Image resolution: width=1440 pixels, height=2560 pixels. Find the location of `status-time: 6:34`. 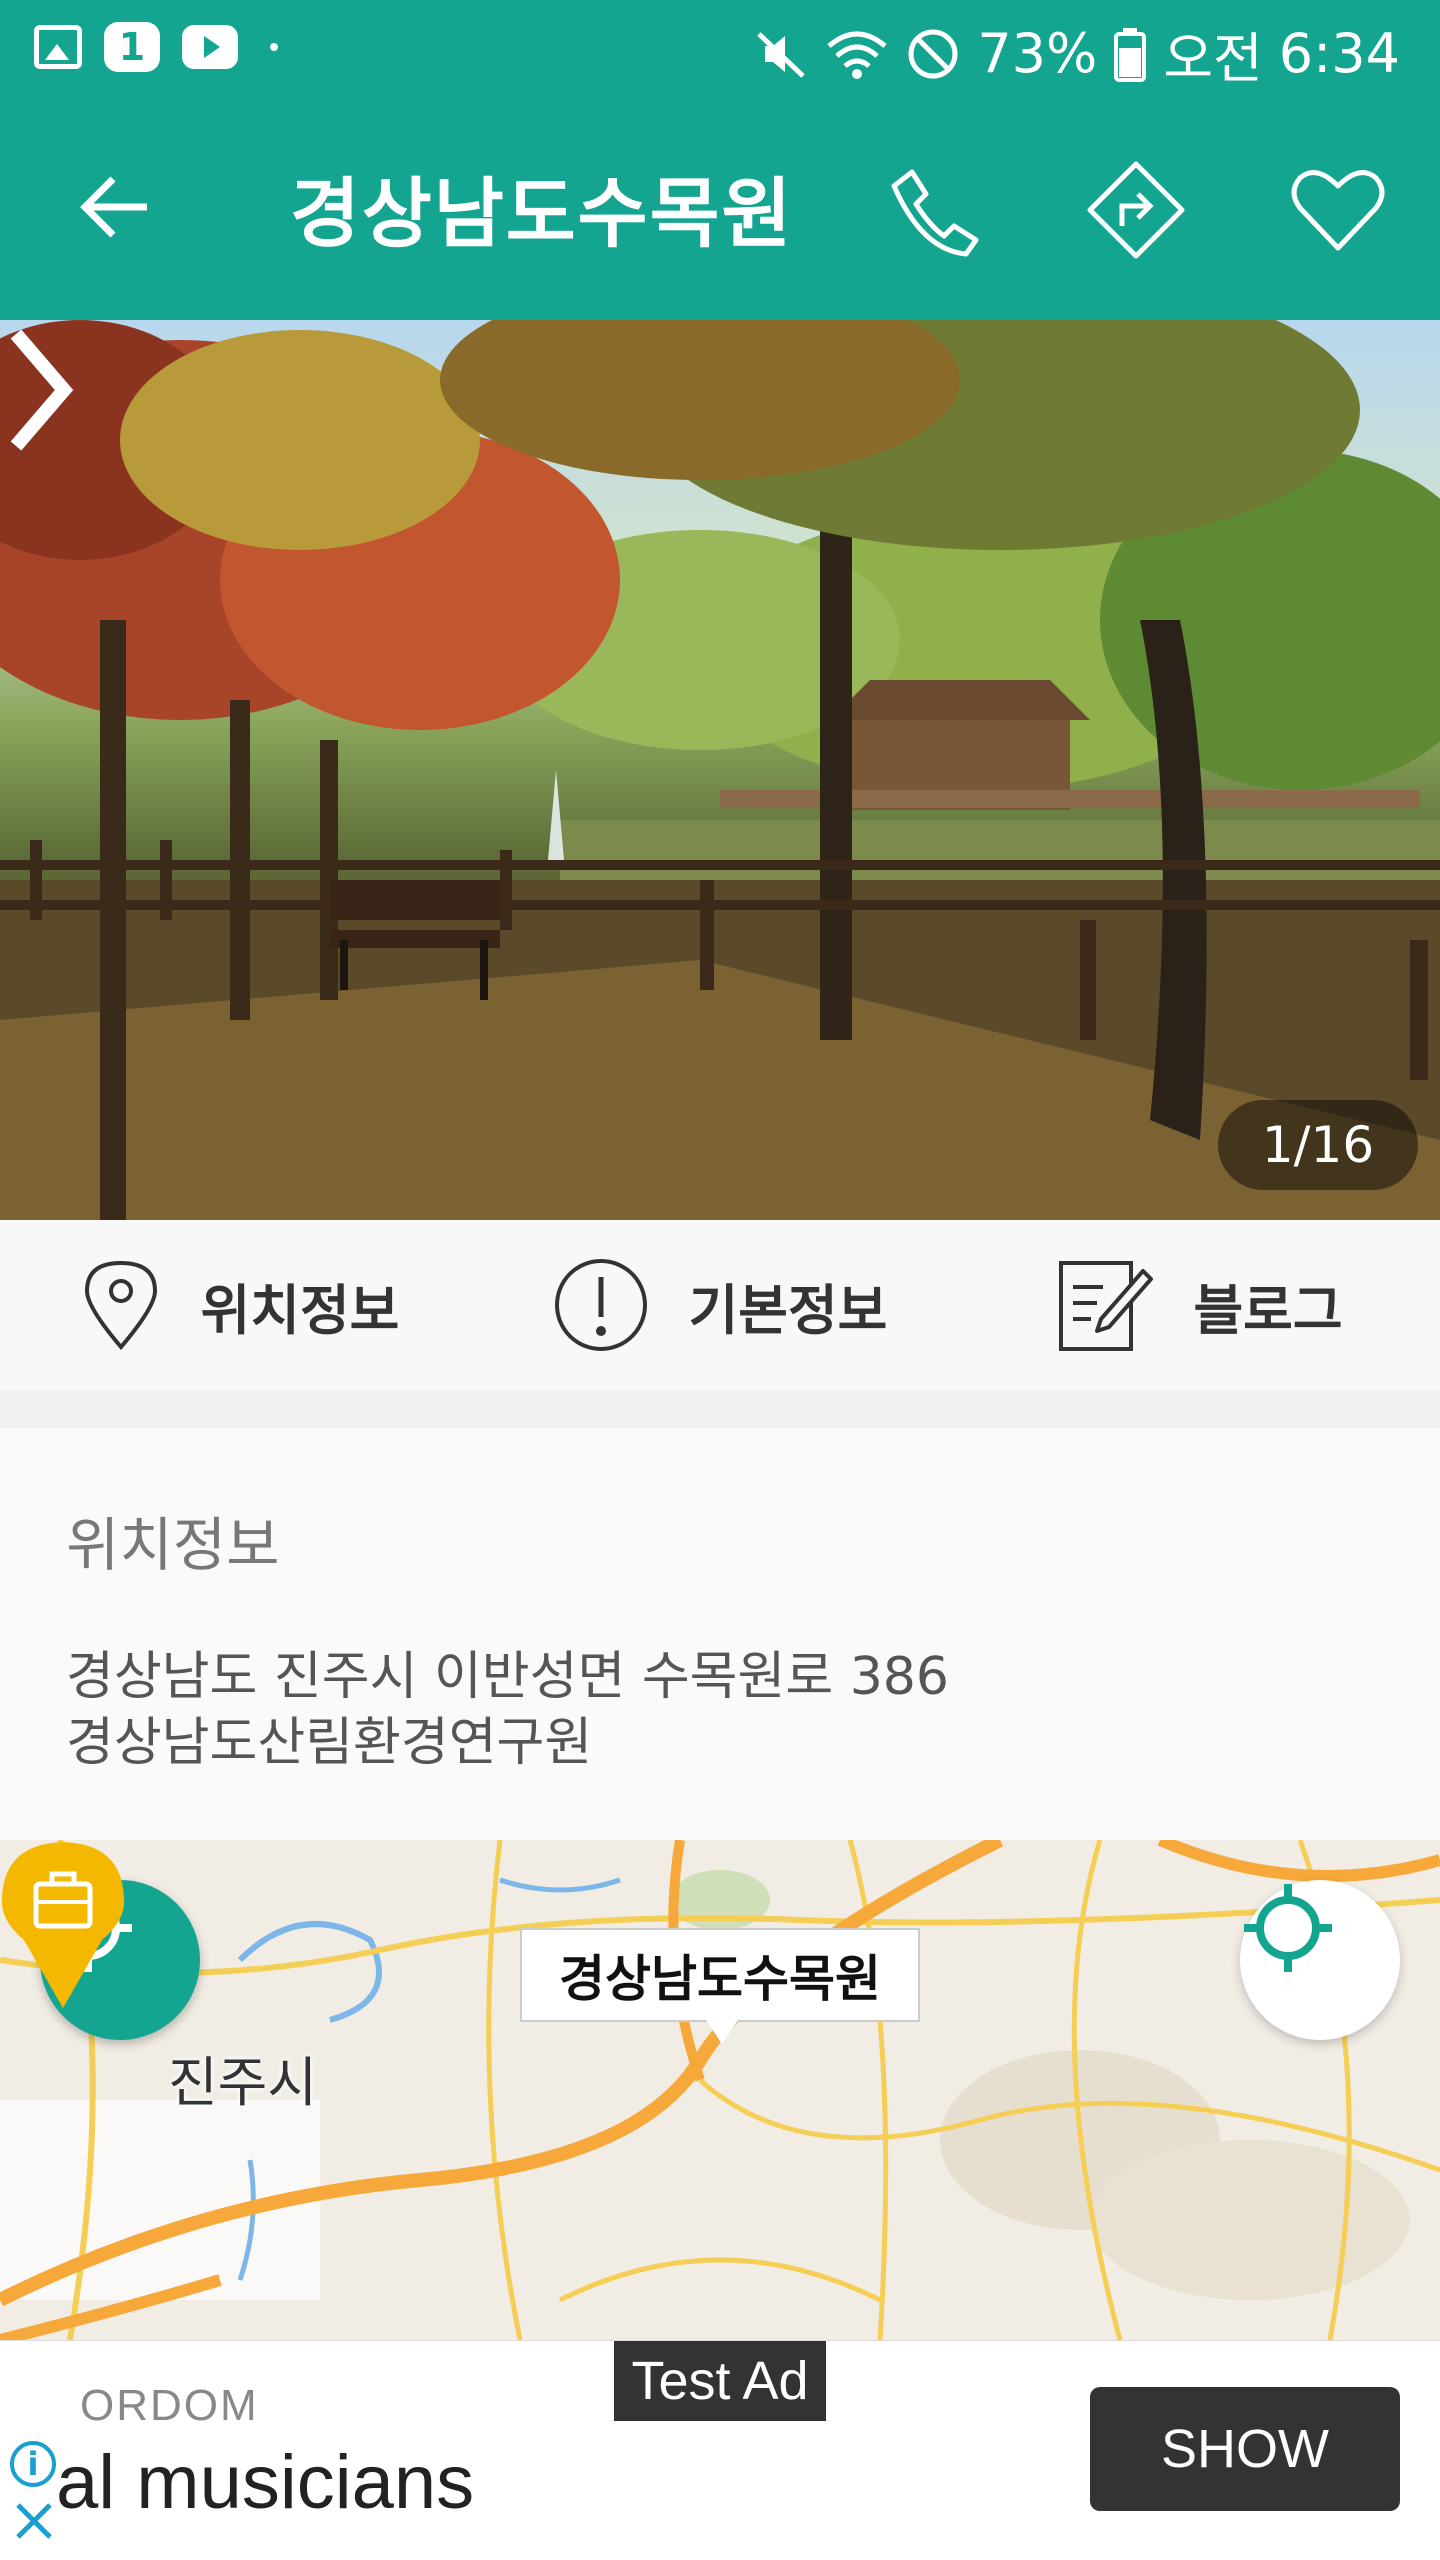

status-time: 6:34 is located at coordinates (1339, 53).